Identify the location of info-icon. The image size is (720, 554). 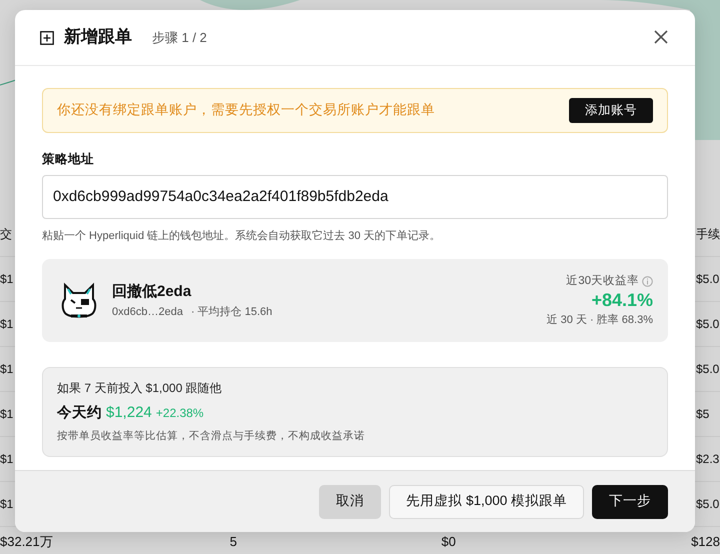
(647, 282).